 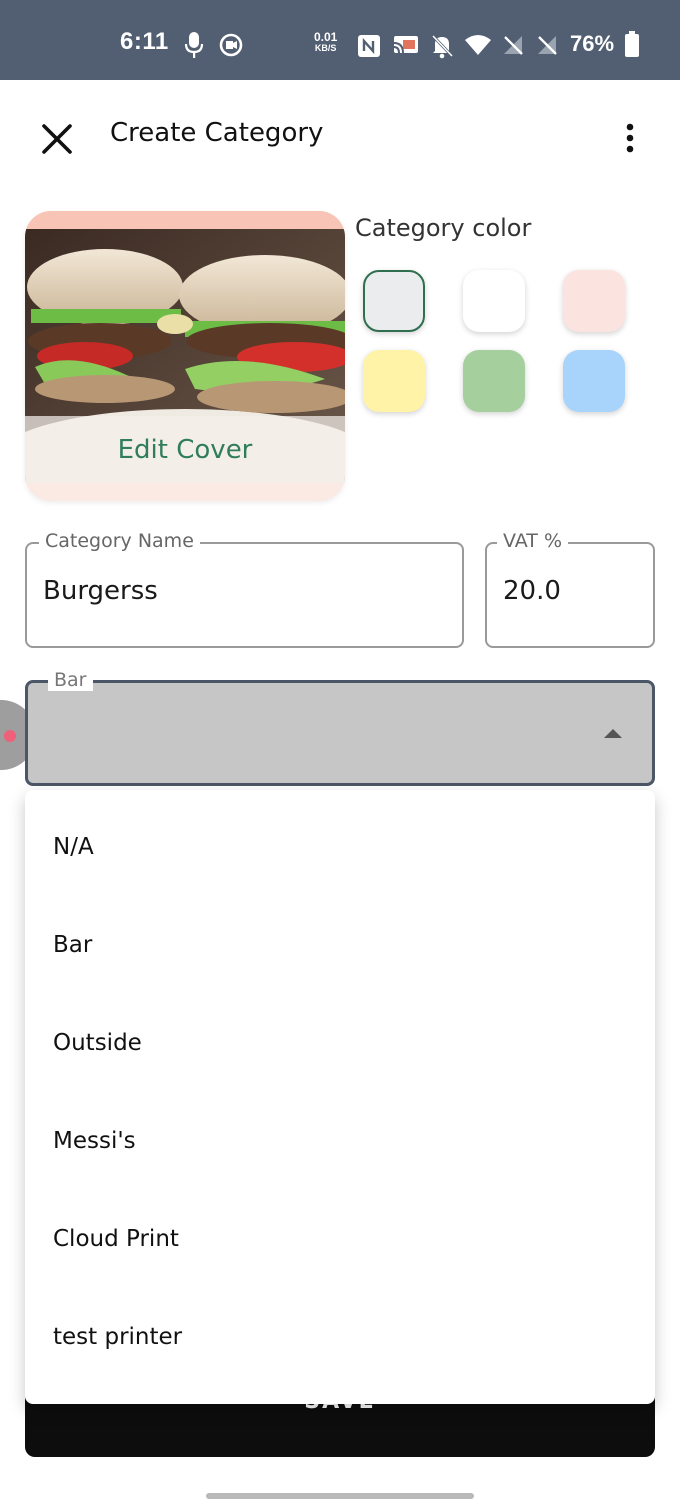 What do you see at coordinates (478, 45) in the screenshot?
I see `wifi-icon` at bounding box center [478, 45].